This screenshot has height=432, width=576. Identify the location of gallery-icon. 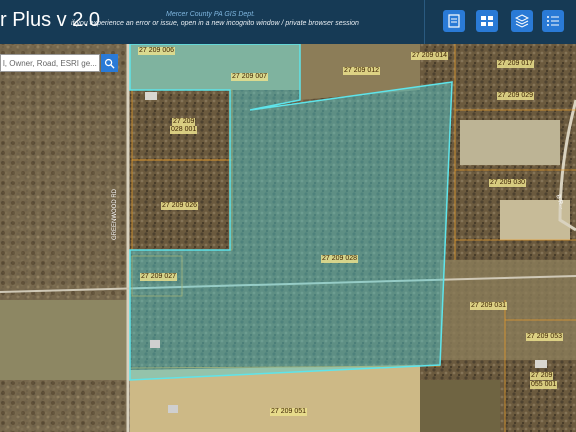
(487, 21).